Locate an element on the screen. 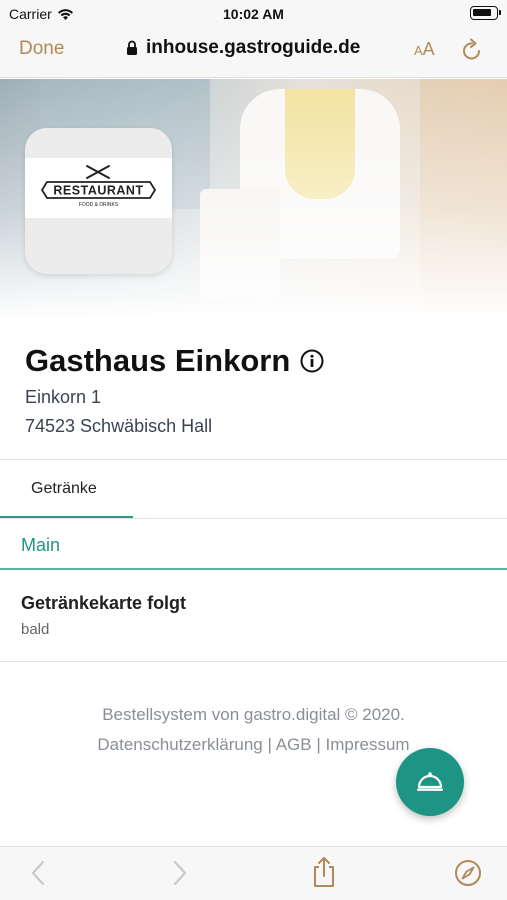  svg-text: RESTAURANT is located at coordinates (98, 191).